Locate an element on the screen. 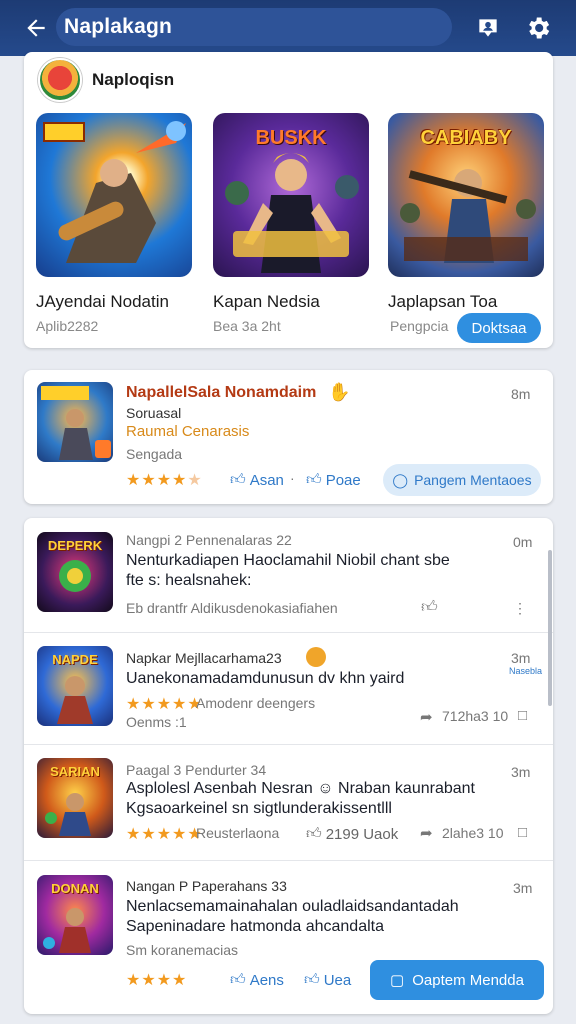 The image size is (576, 1024). settings-button is located at coordinates (538, 28).